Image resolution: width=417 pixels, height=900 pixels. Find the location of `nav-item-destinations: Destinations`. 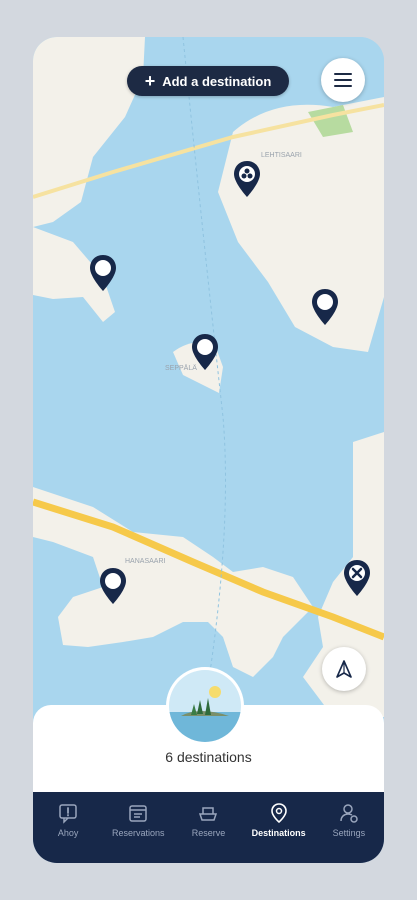

nav-item-destinations: Destinations is located at coordinates (279, 820).